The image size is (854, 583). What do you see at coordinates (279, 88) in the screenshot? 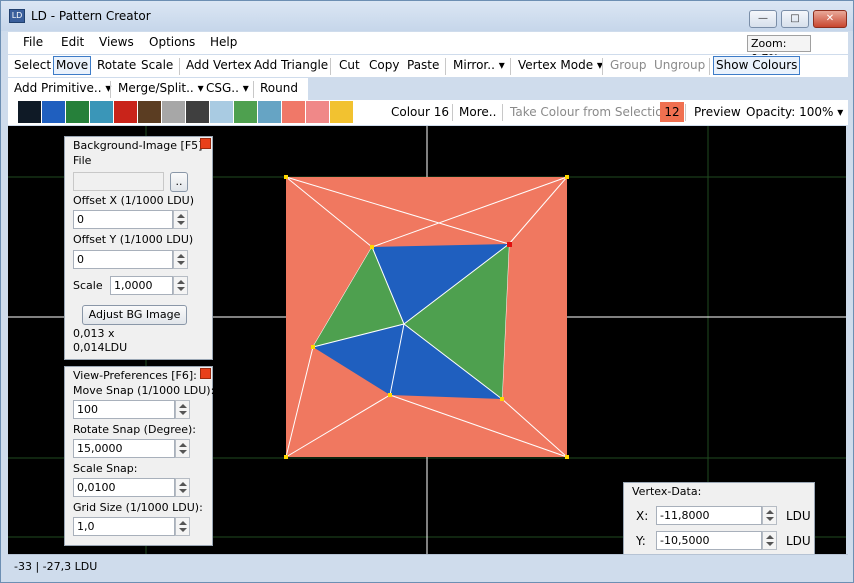
I see `round-button: Round` at bounding box center [279, 88].